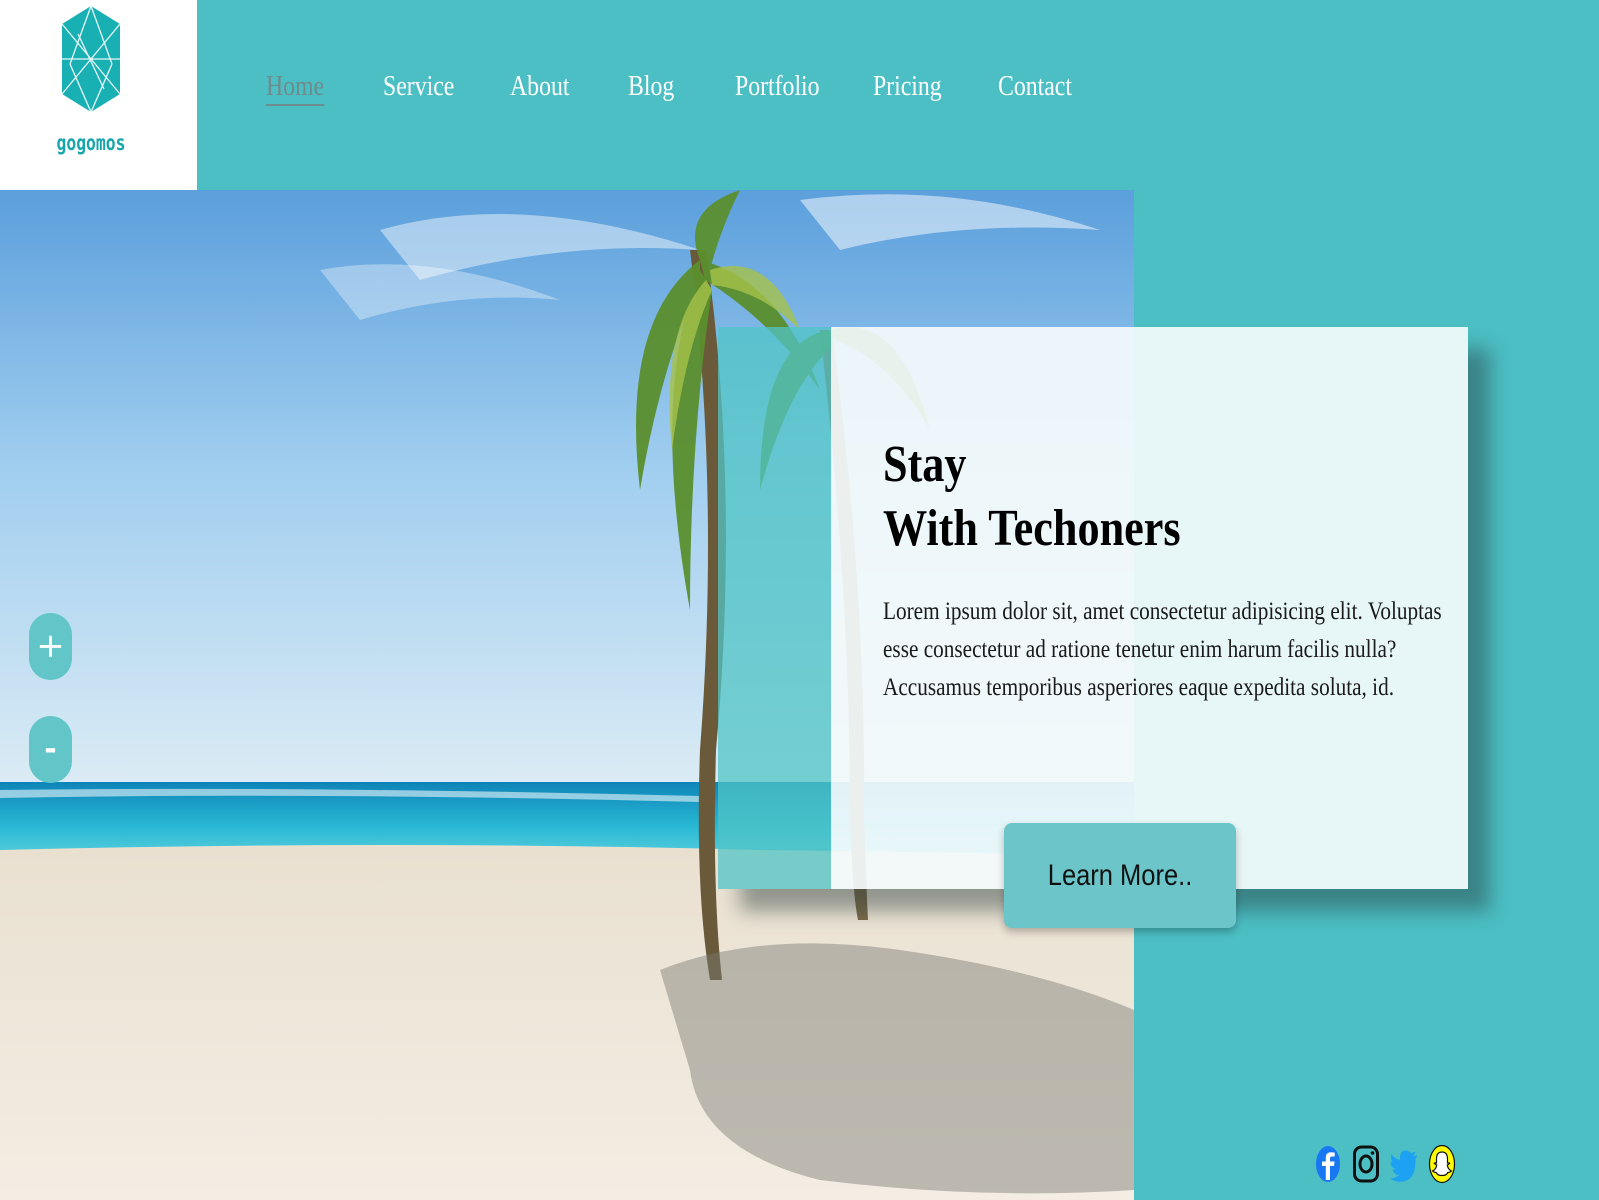 The height and width of the screenshot is (1200, 1599). I want to click on facebook-icon, so click(1328, 1164).